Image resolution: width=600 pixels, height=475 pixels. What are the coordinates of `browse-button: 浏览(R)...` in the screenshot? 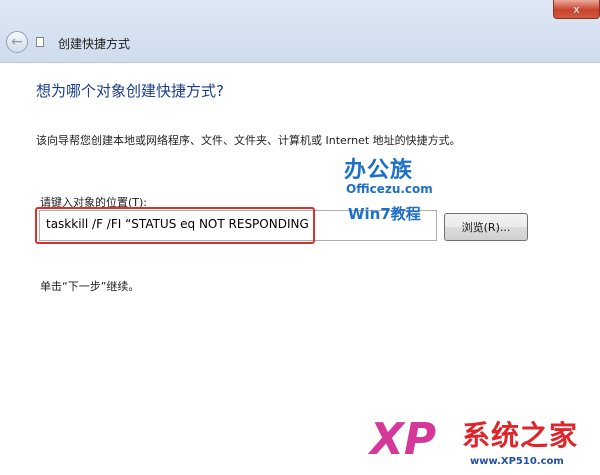 It's located at (486, 227).